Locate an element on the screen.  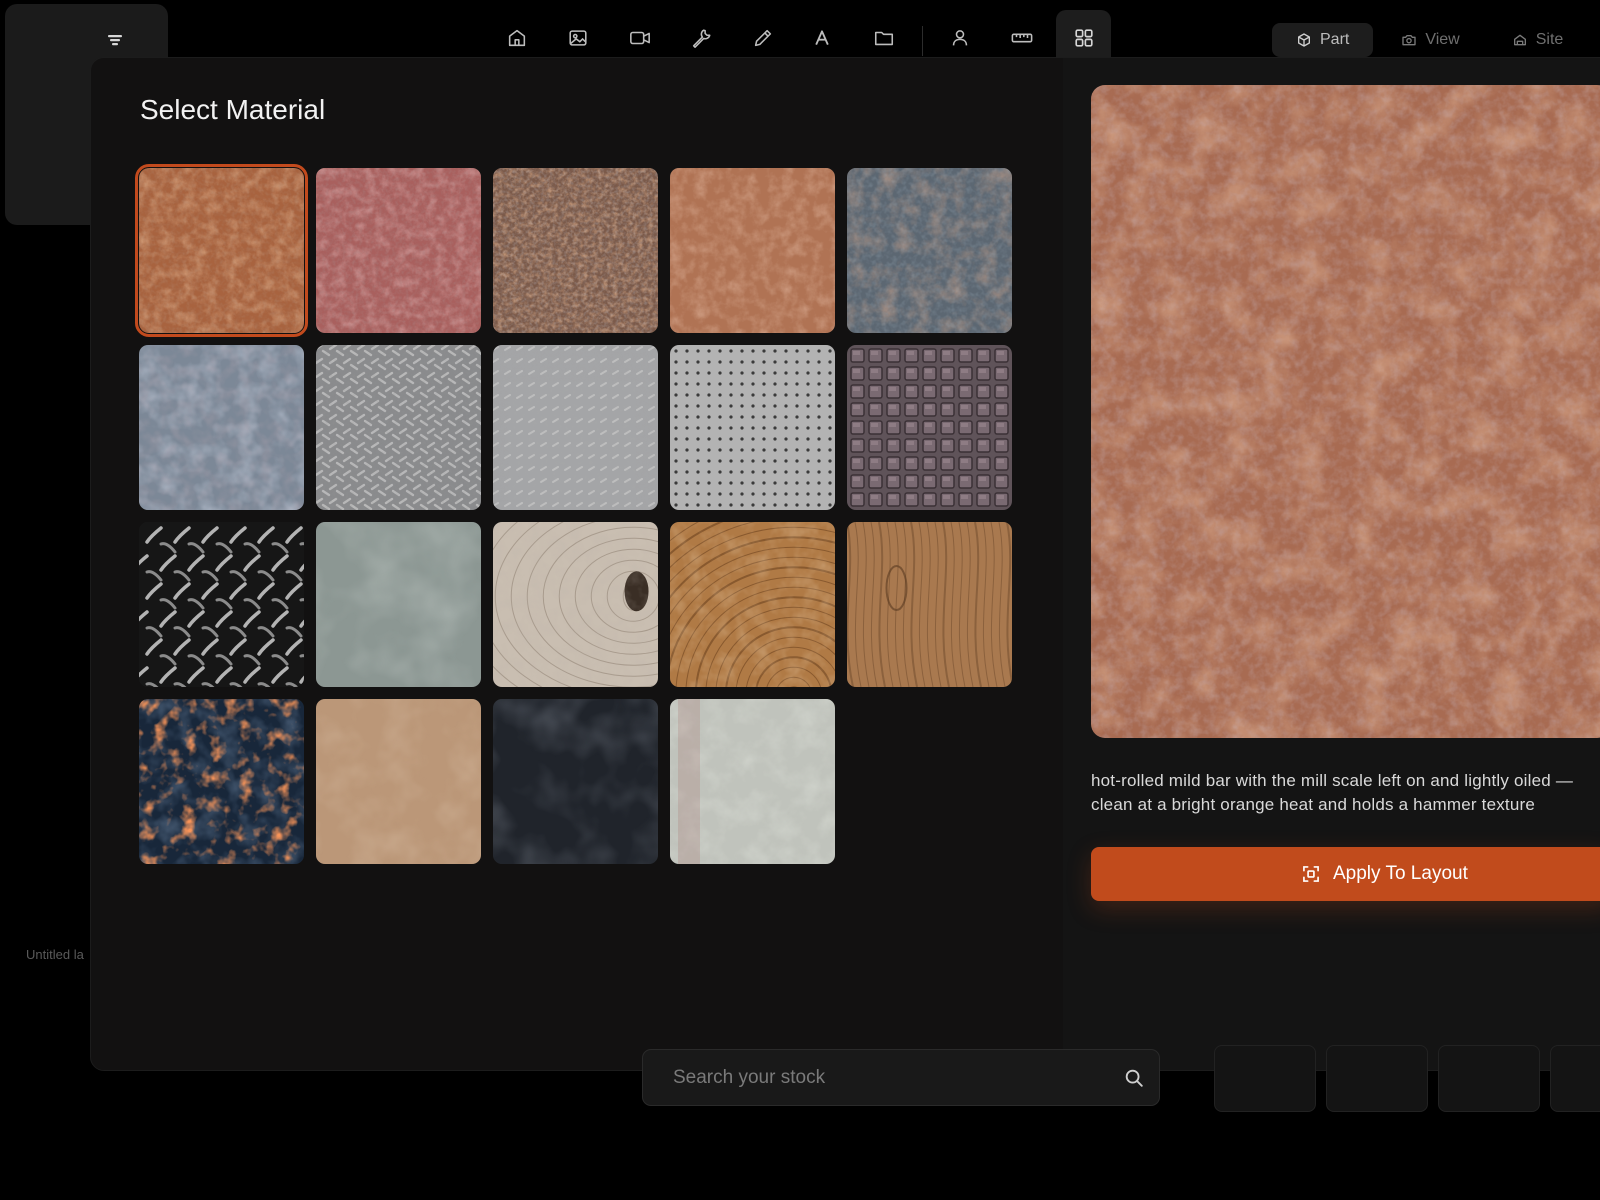
tool-image is located at coordinates (578, 38).